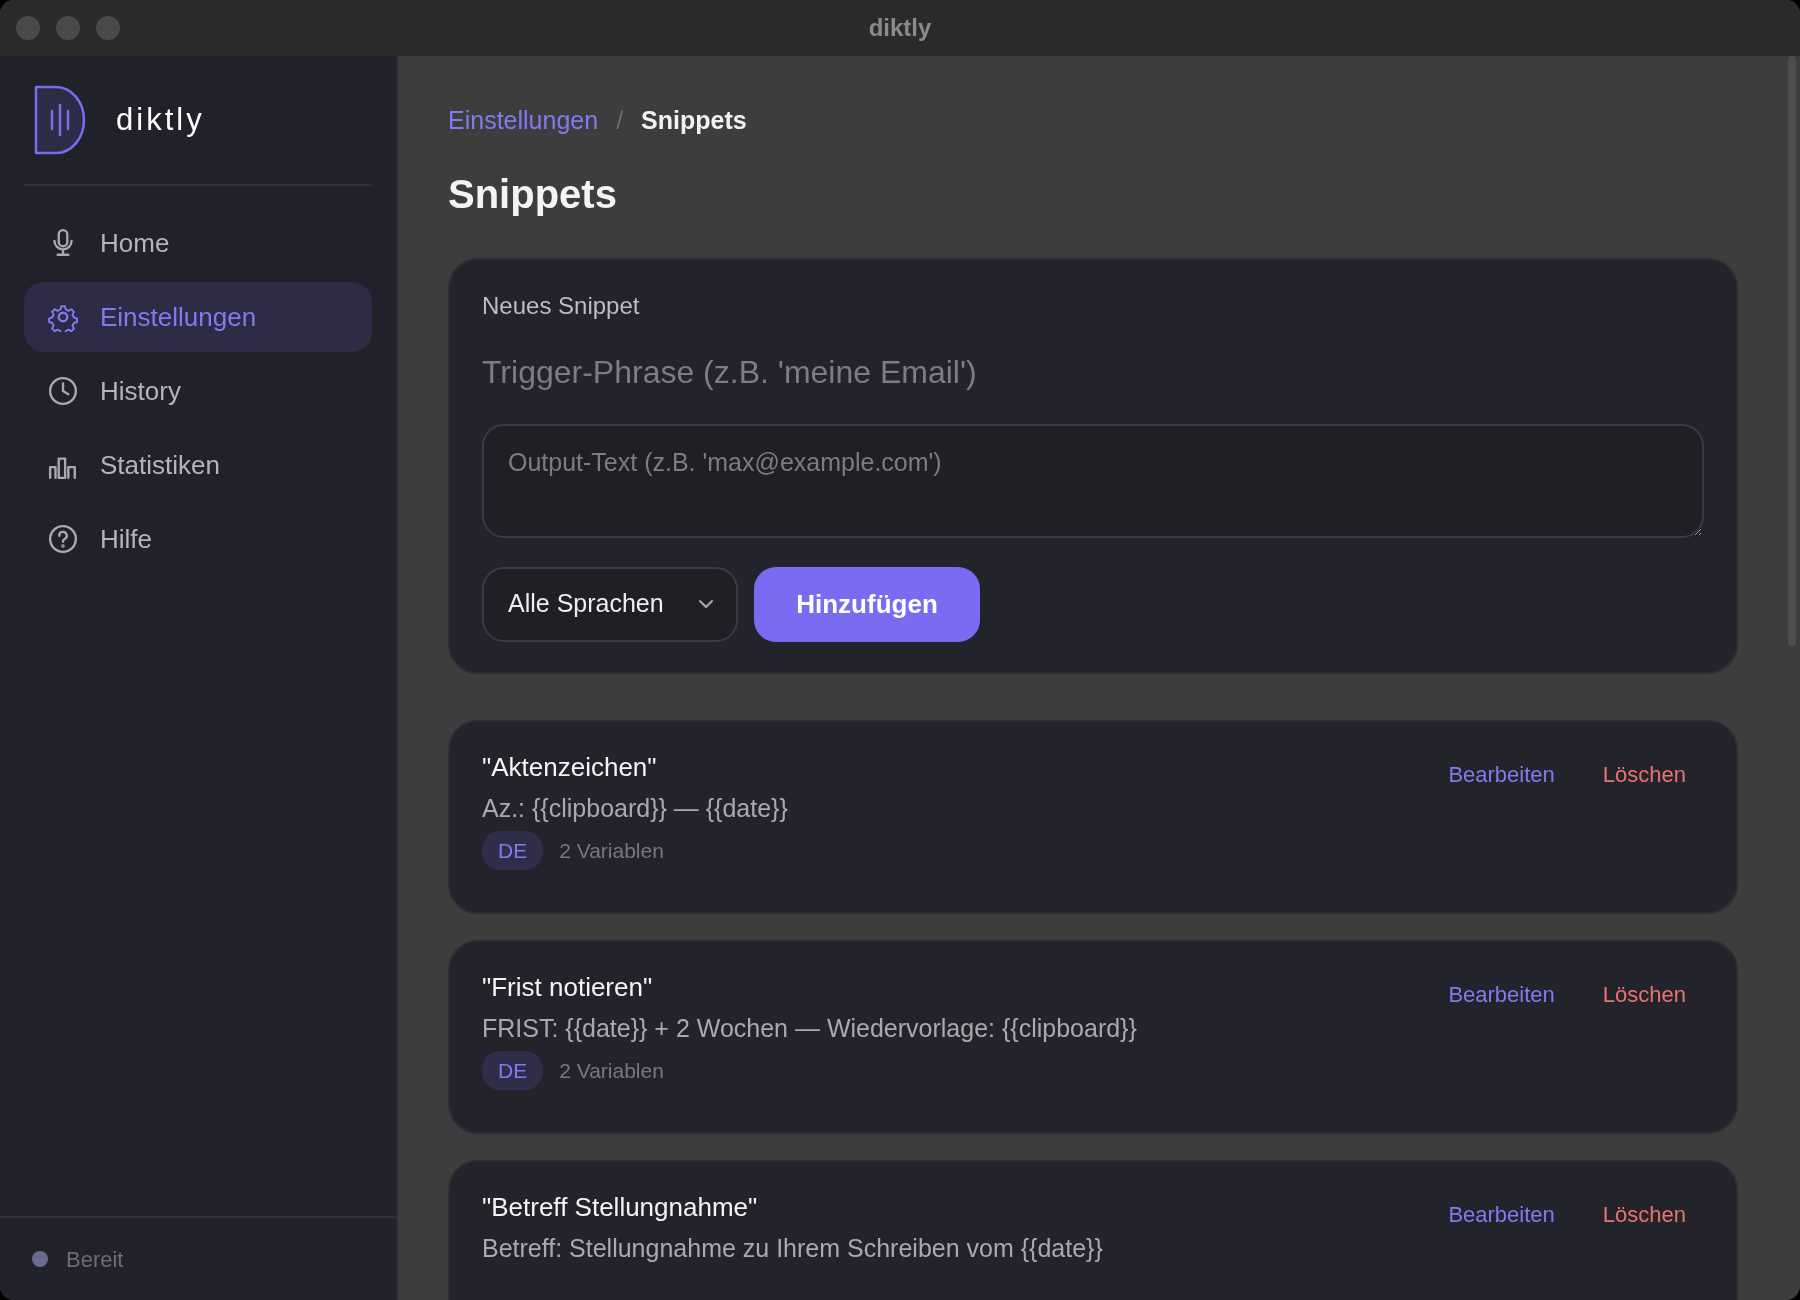  Describe the element at coordinates (198, 391) in the screenshot. I see `nav-item: History` at that location.